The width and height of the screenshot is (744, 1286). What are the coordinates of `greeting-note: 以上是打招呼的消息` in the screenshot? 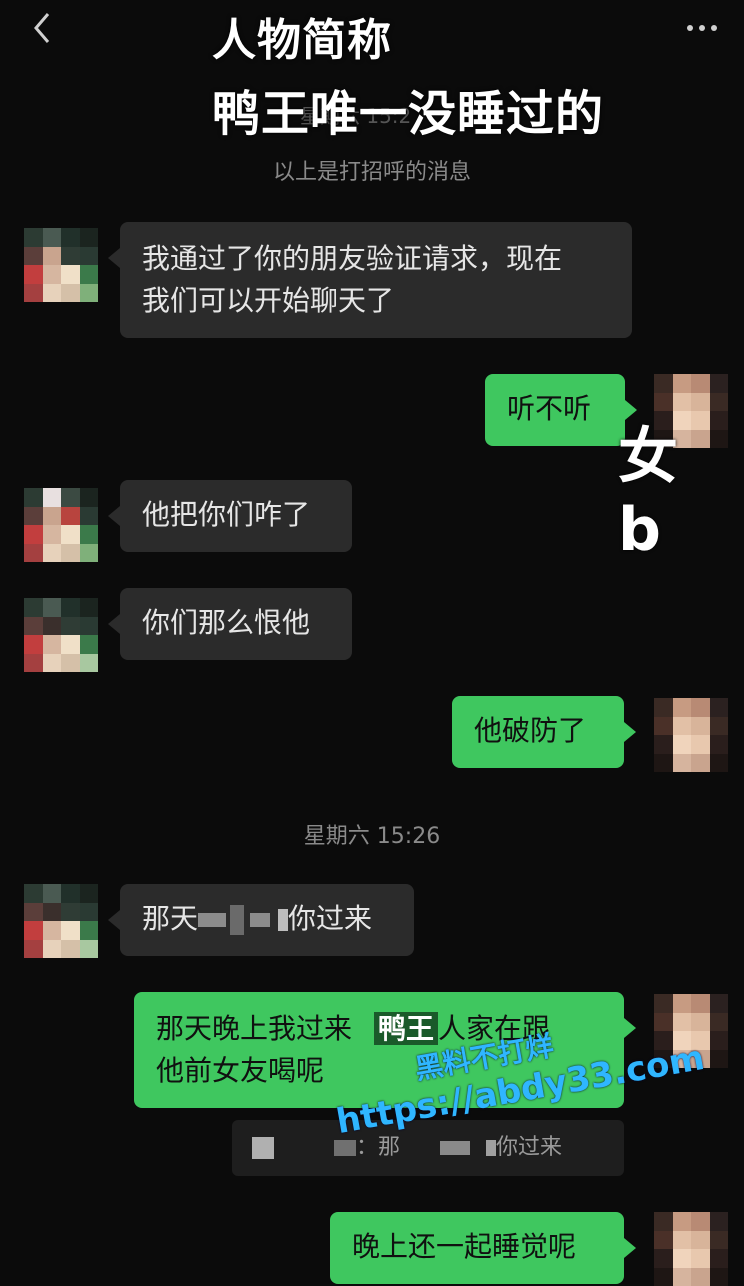 It's located at (371, 172).